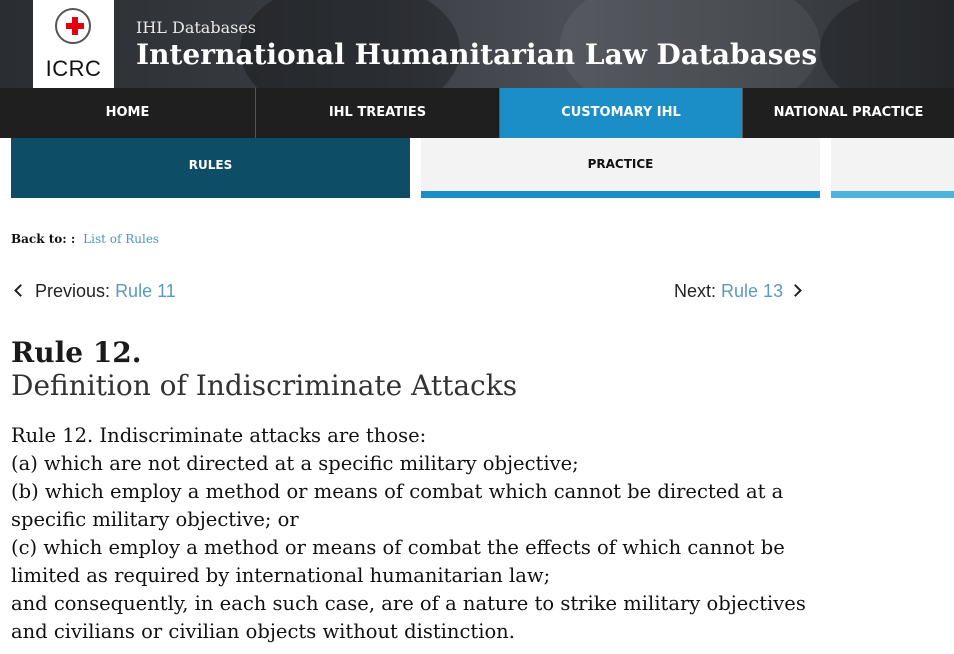 Image resolution: width=954 pixels, height=654 pixels. What do you see at coordinates (73, 291) in the screenshot?
I see `previous-label: Previous:` at bounding box center [73, 291].